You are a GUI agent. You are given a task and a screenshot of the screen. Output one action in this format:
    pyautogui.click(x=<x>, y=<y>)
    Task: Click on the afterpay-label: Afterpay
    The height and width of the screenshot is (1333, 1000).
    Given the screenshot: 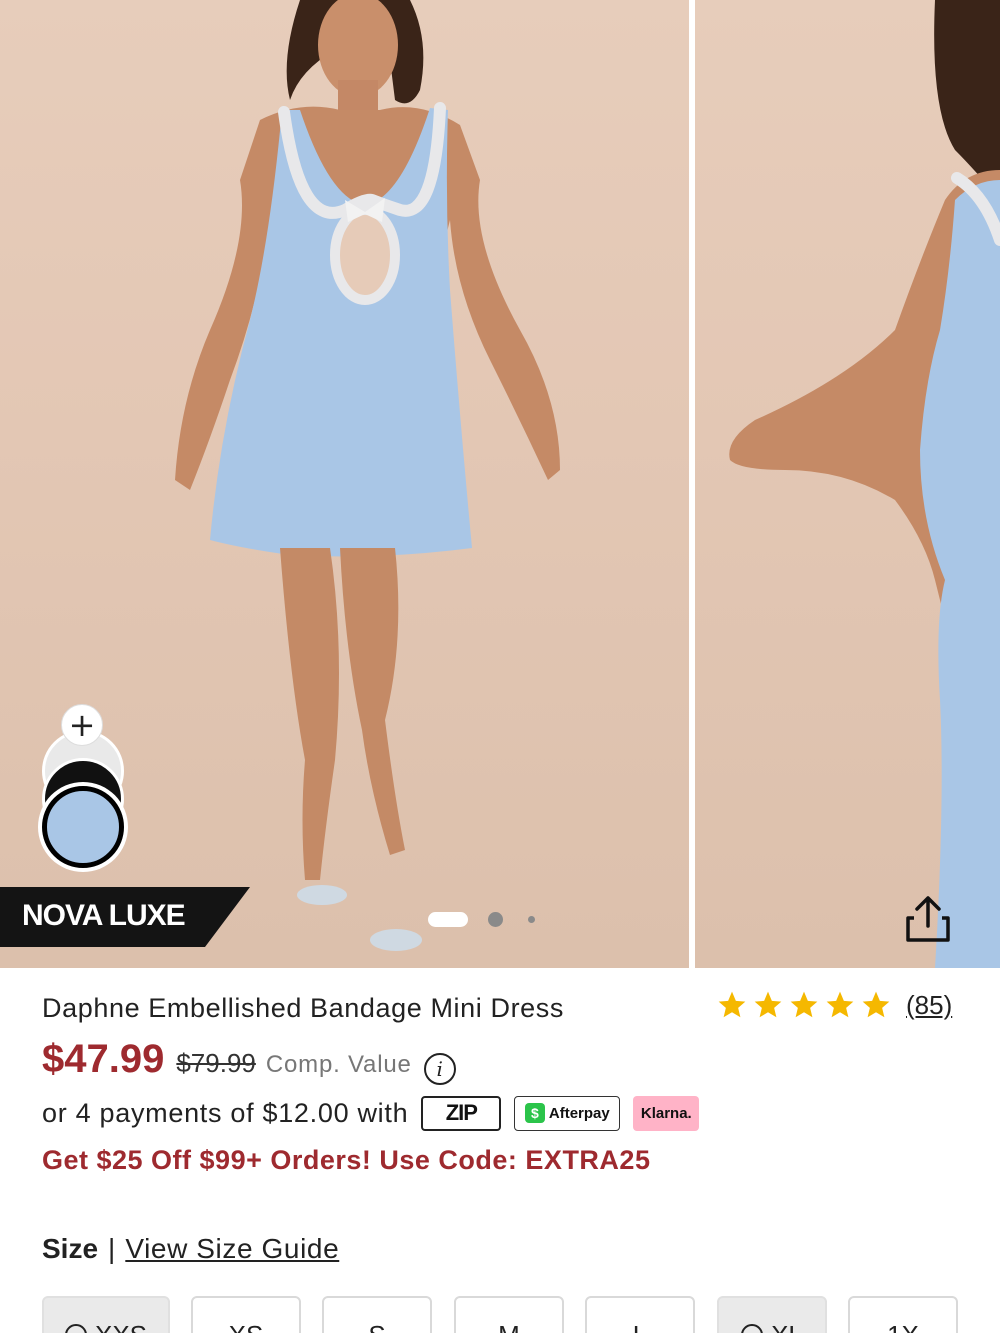 What is the action you would take?
    pyautogui.click(x=579, y=1113)
    